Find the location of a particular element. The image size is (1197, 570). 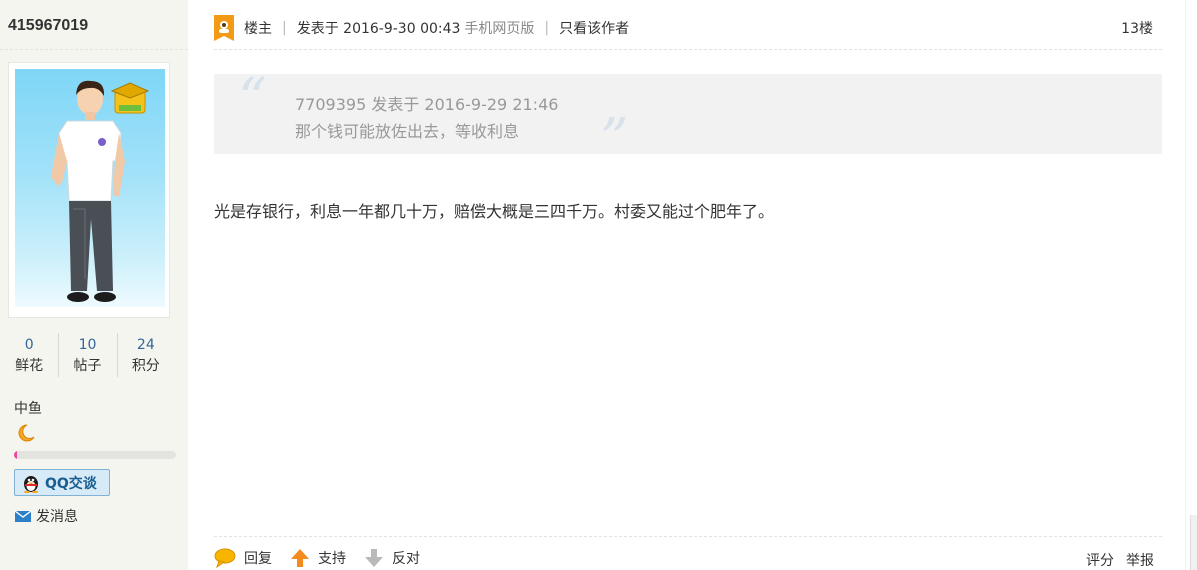

send-message-link: 发消息 is located at coordinates (46, 516).